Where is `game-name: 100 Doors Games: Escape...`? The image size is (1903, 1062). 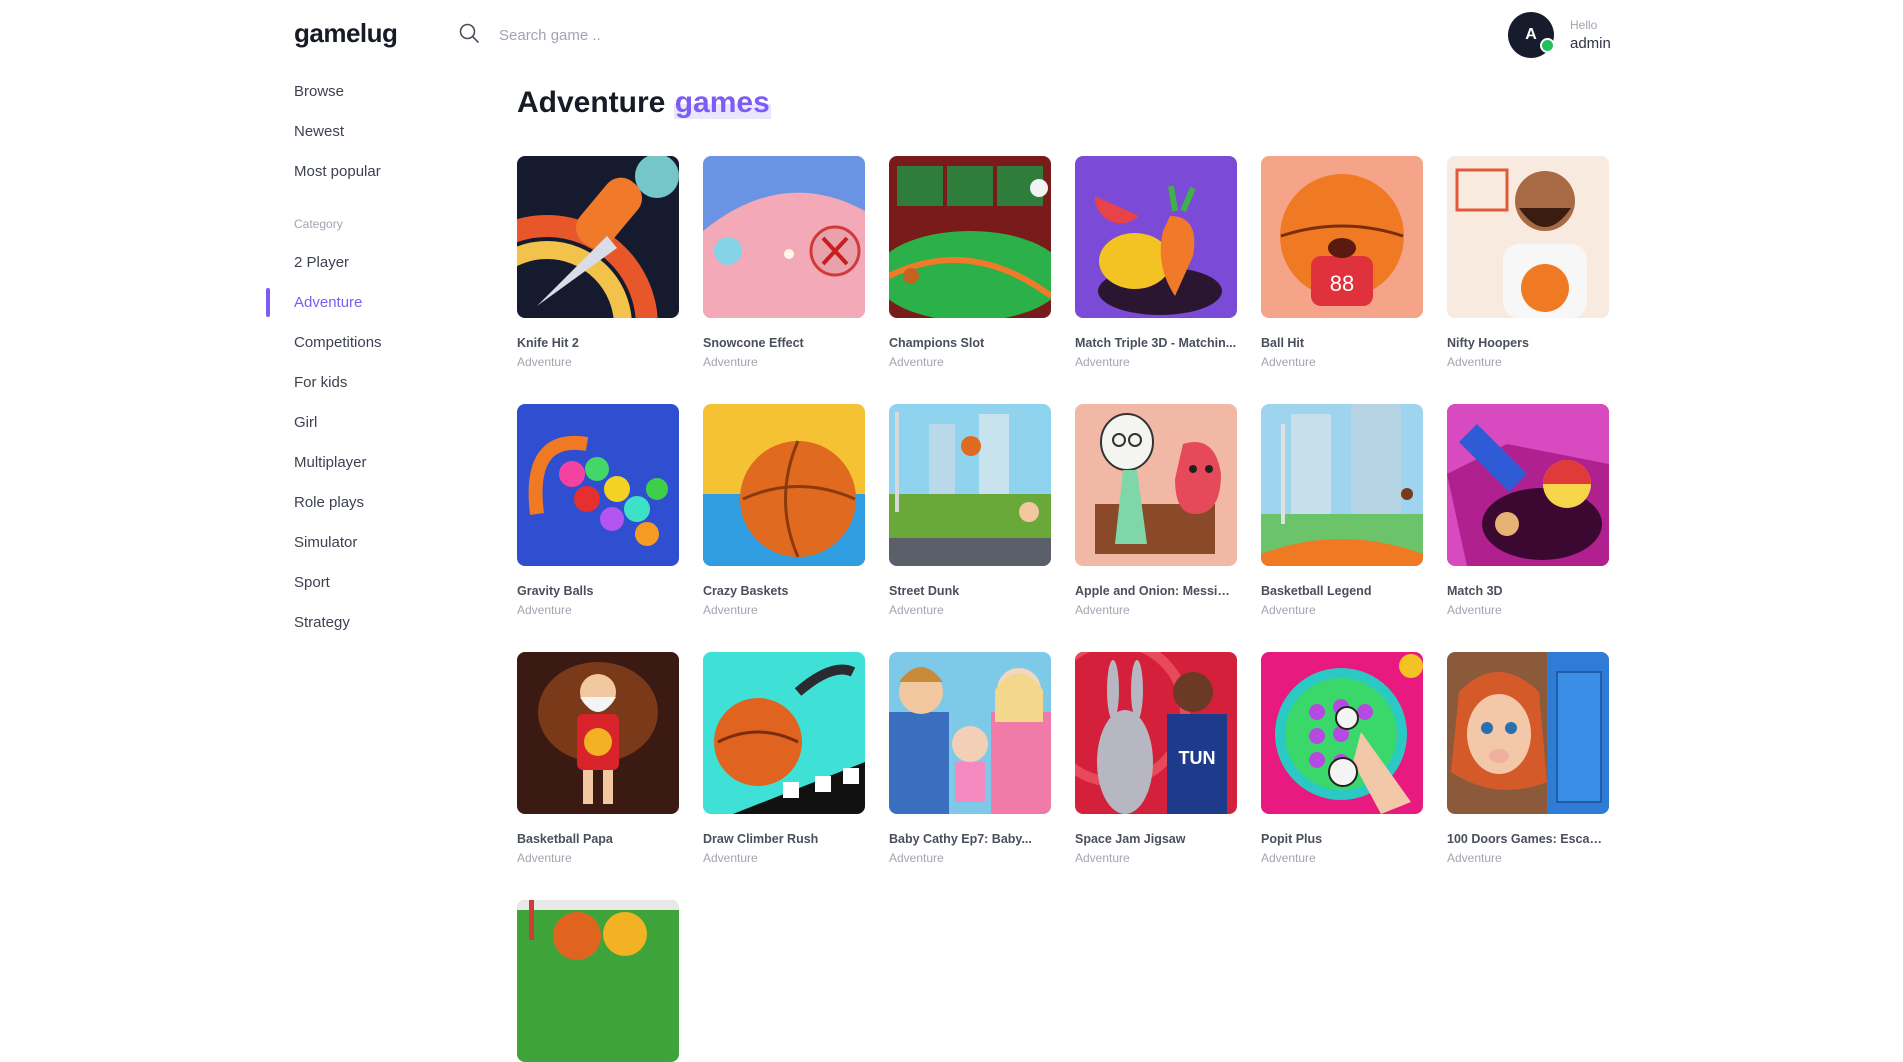 game-name: 100 Doors Games: Escape... is located at coordinates (1528, 839).